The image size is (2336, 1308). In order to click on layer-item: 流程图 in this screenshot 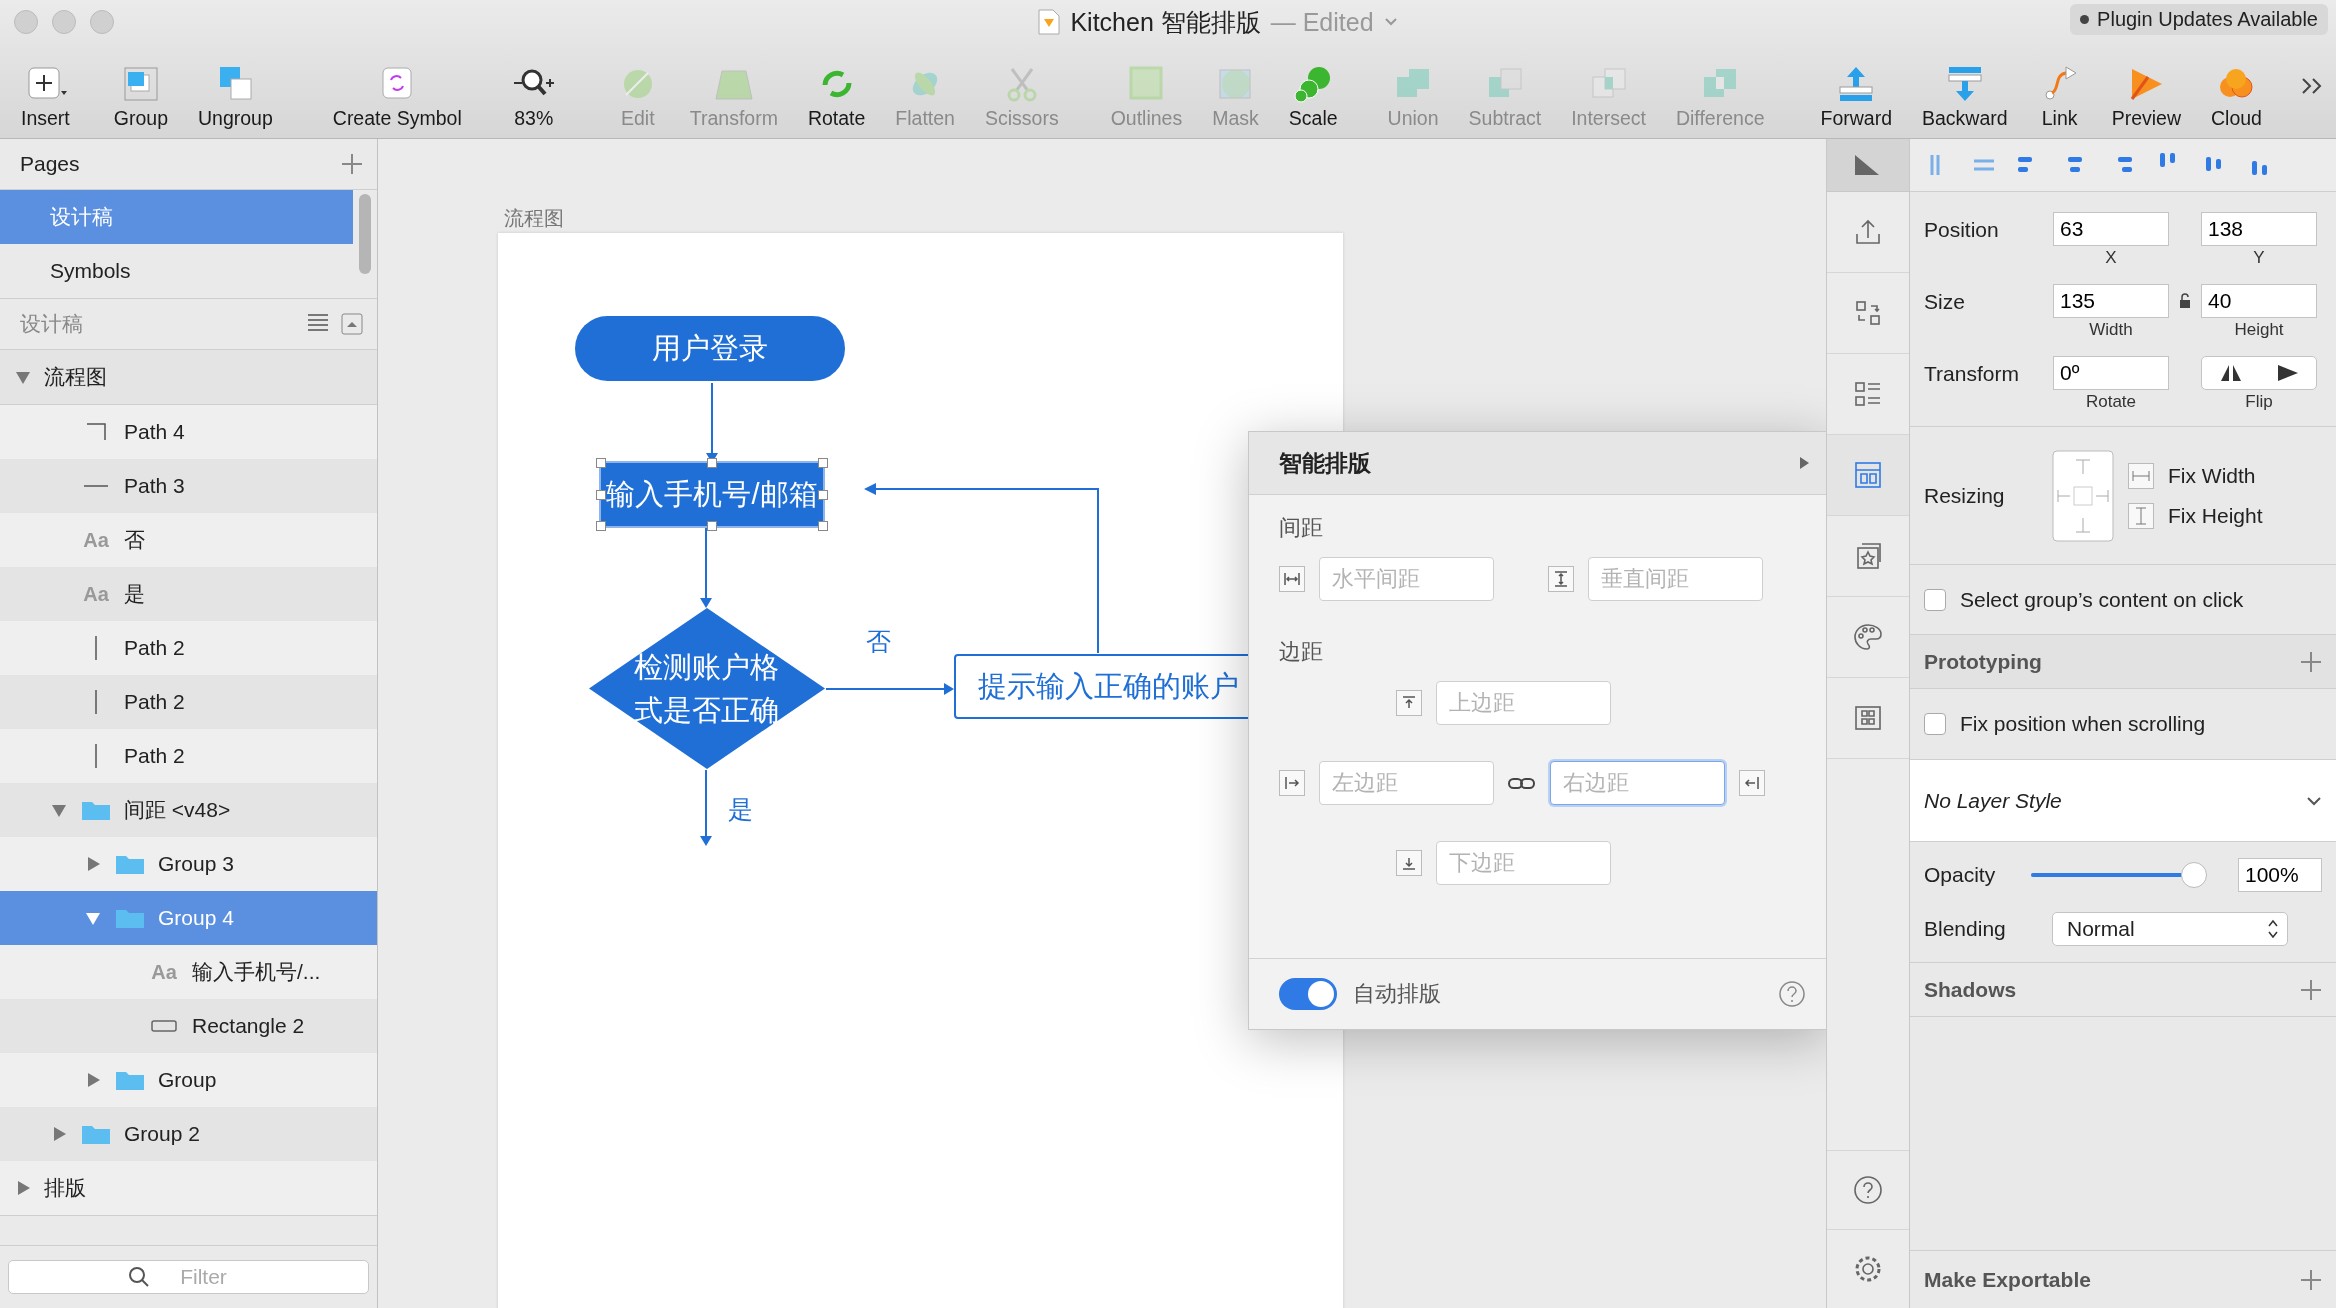, I will do `click(75, 377)`.